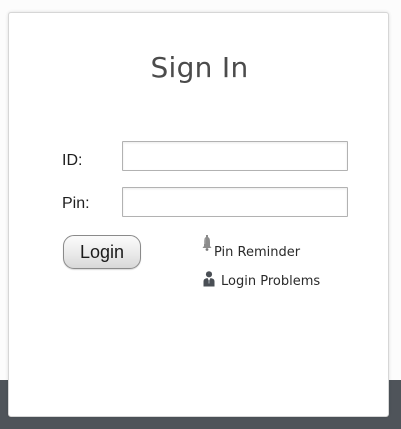  Describe the element at coordinates (235, 202) in the screenshot. I see `pin-field` at that location.